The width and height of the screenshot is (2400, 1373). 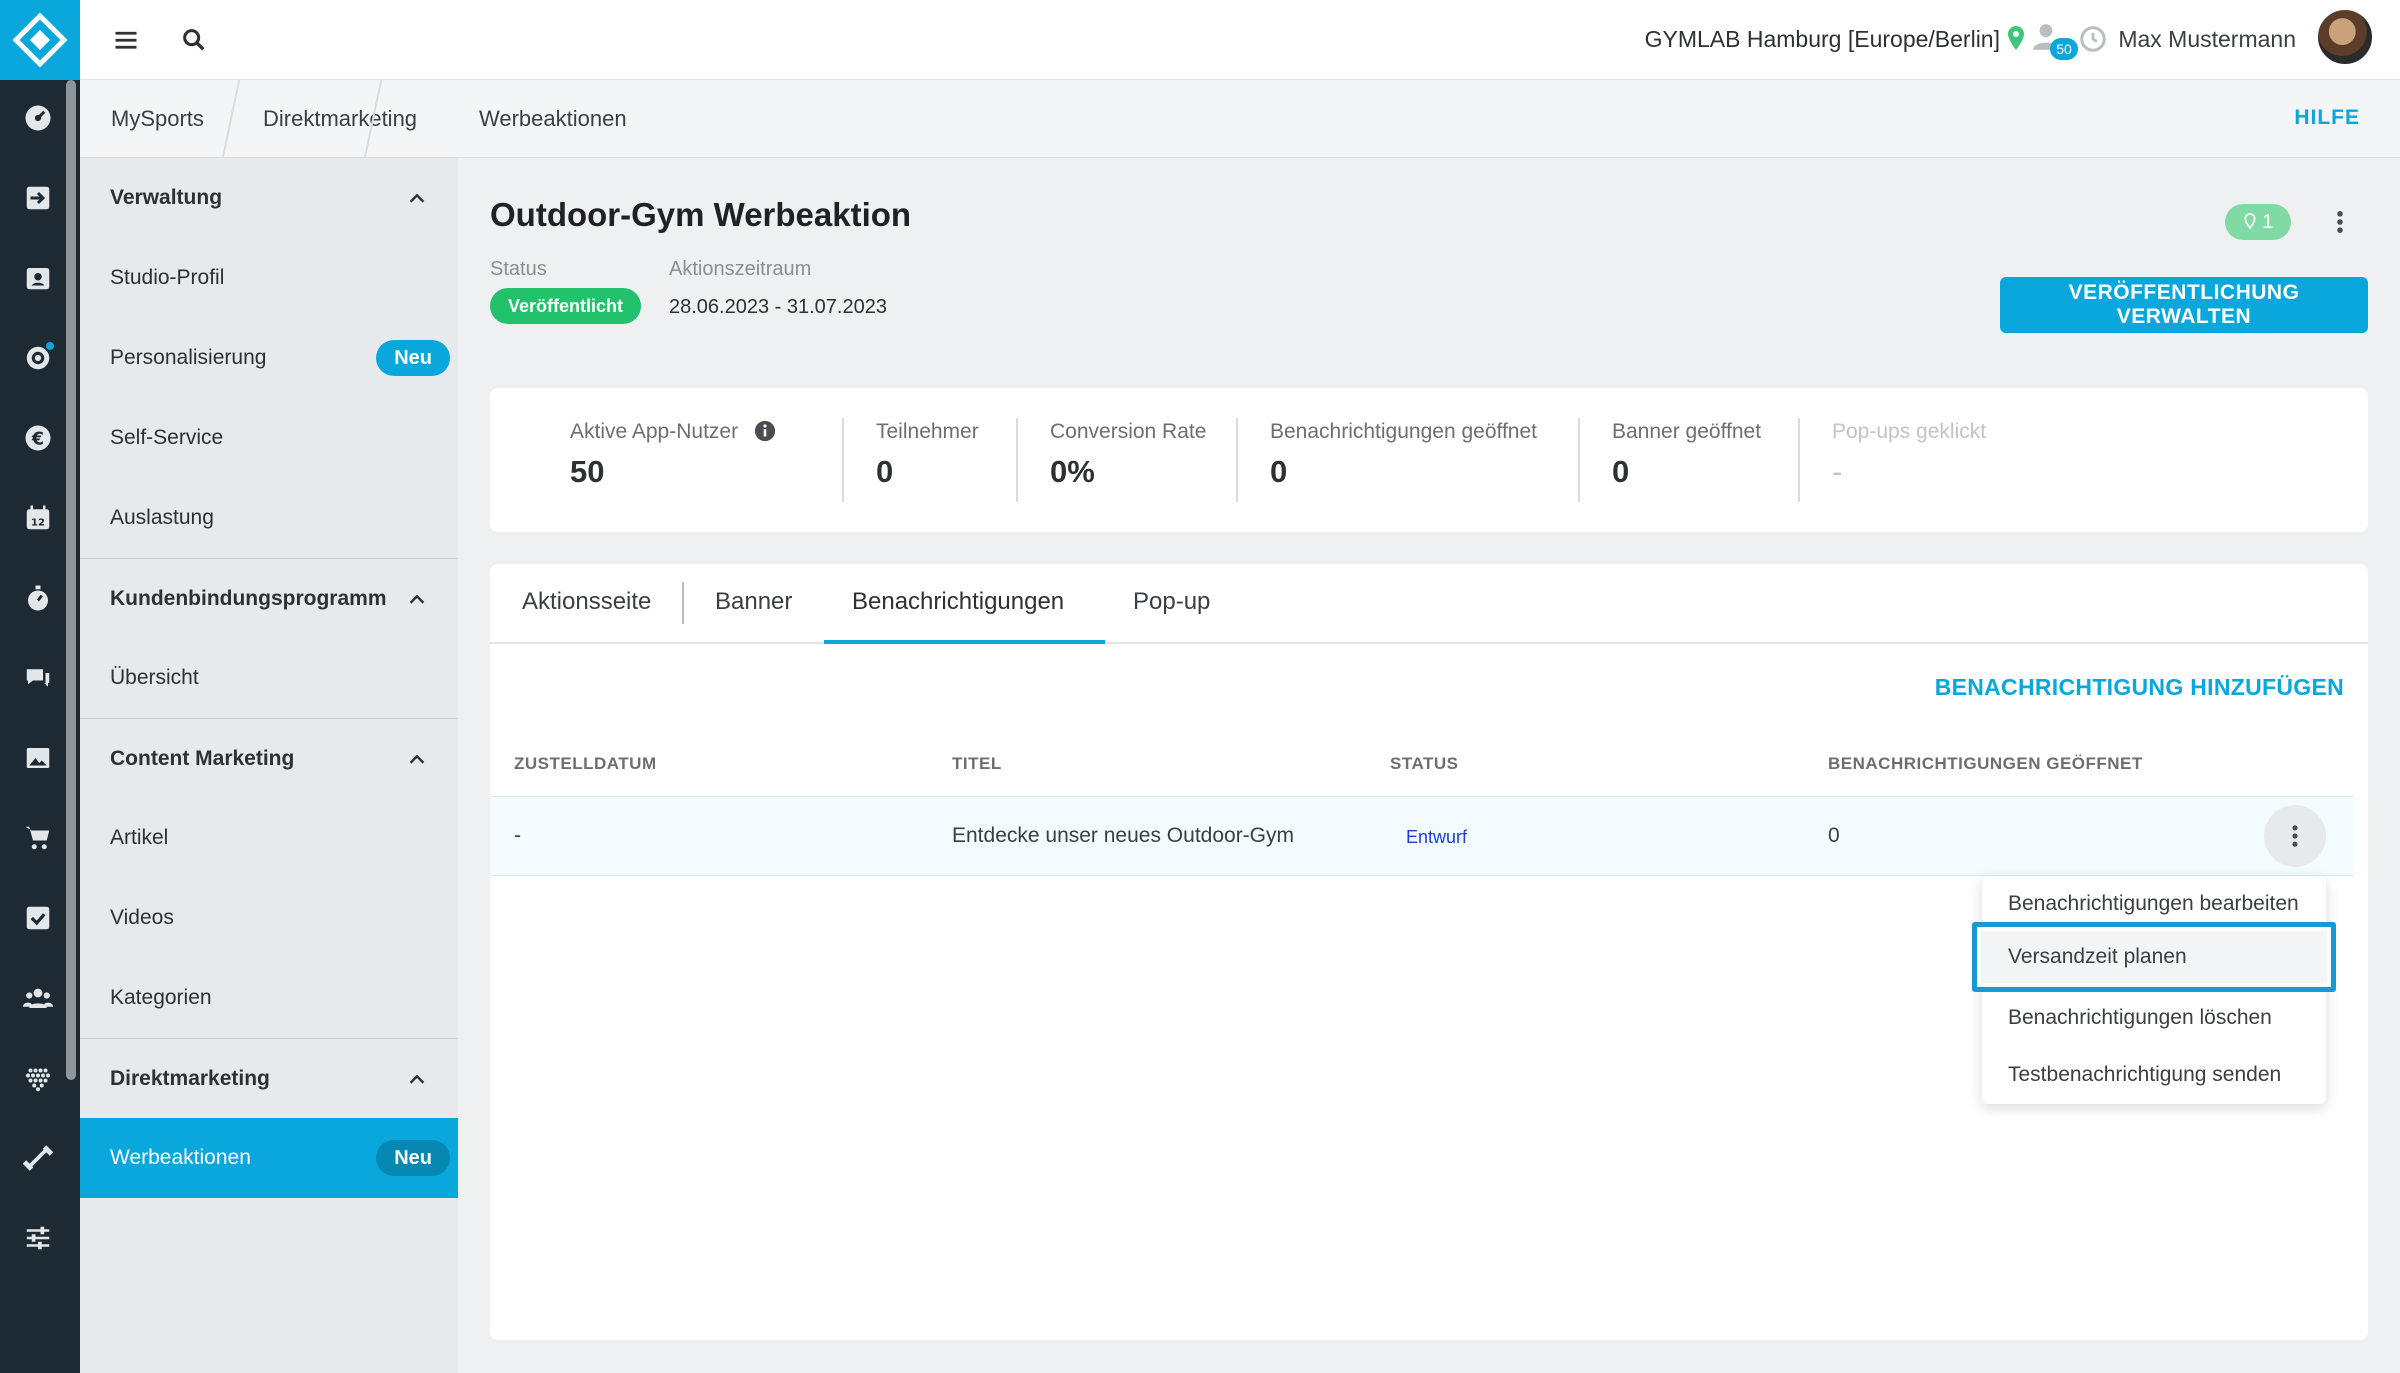 I want to click on group-icon, so click(x=38, y=998).